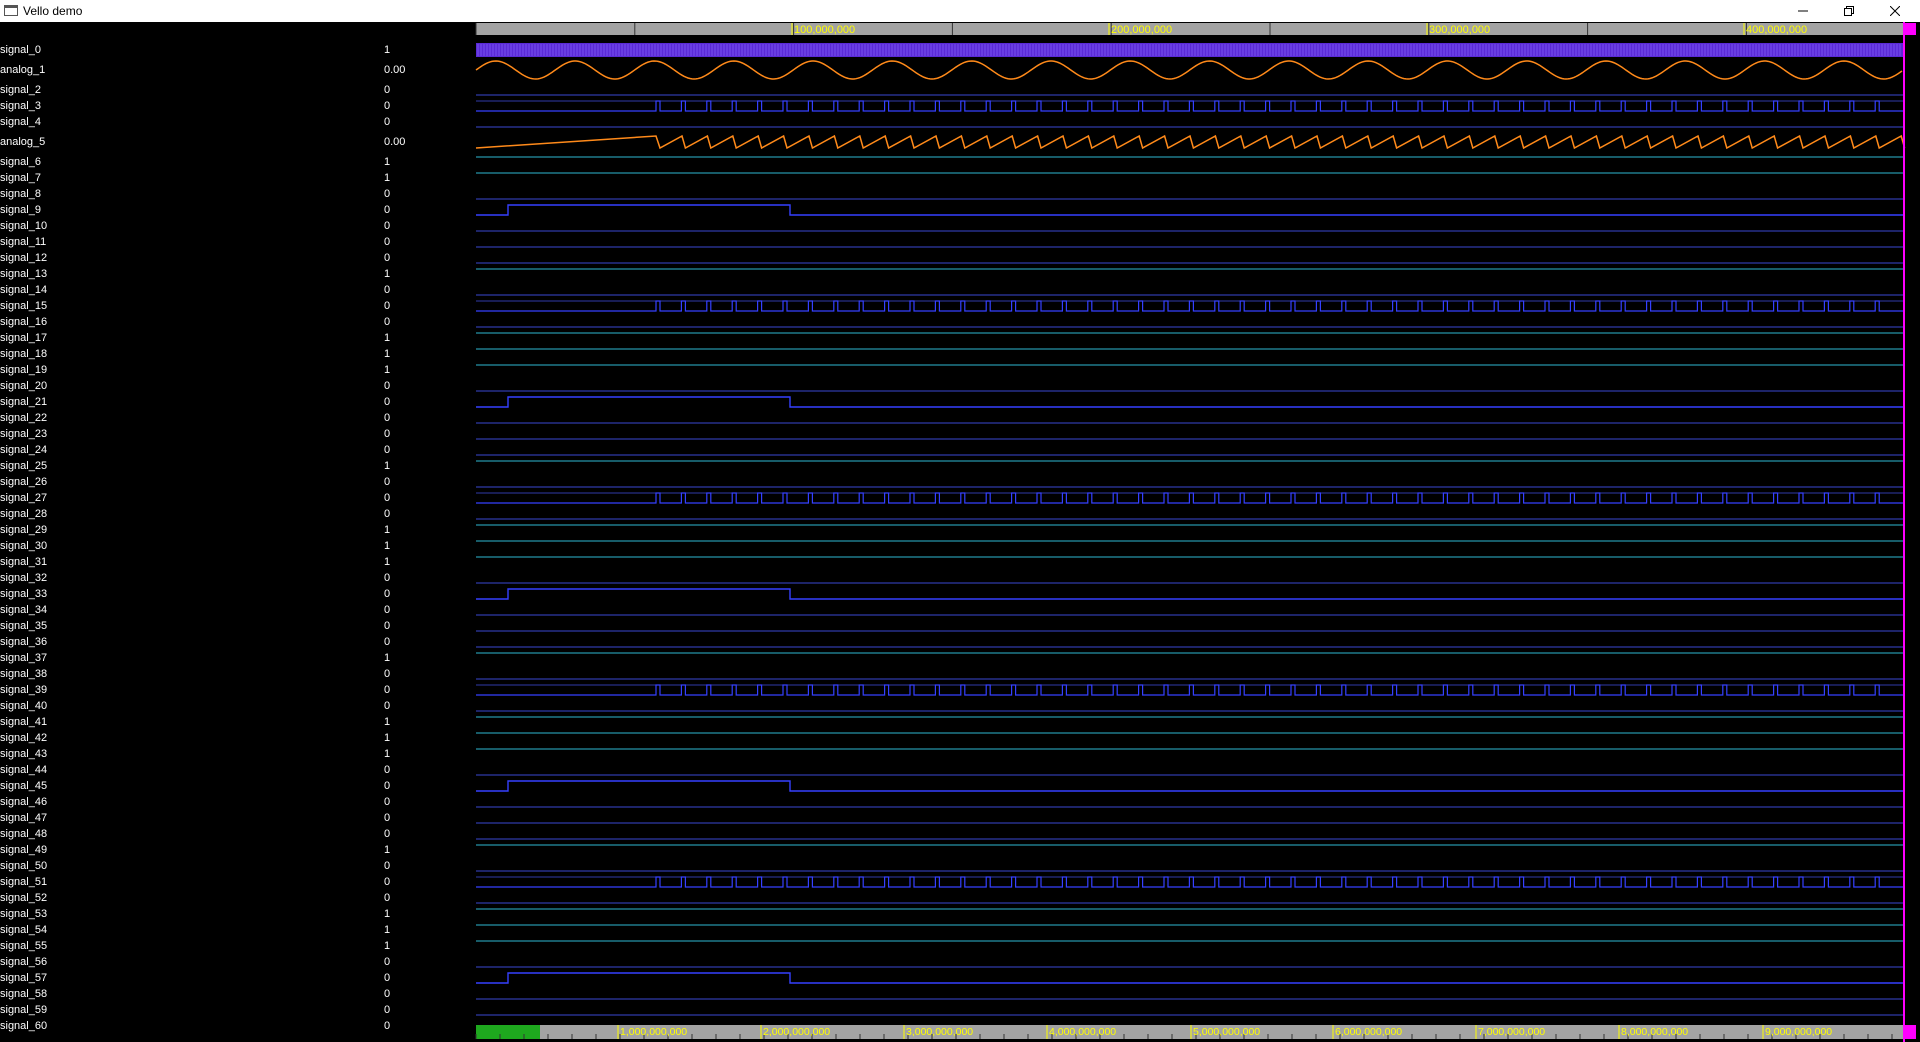 Image resolution: width=1920 pixels, height=1042 pixels. I want to click on overview-ruler, so click(1189, 1032).